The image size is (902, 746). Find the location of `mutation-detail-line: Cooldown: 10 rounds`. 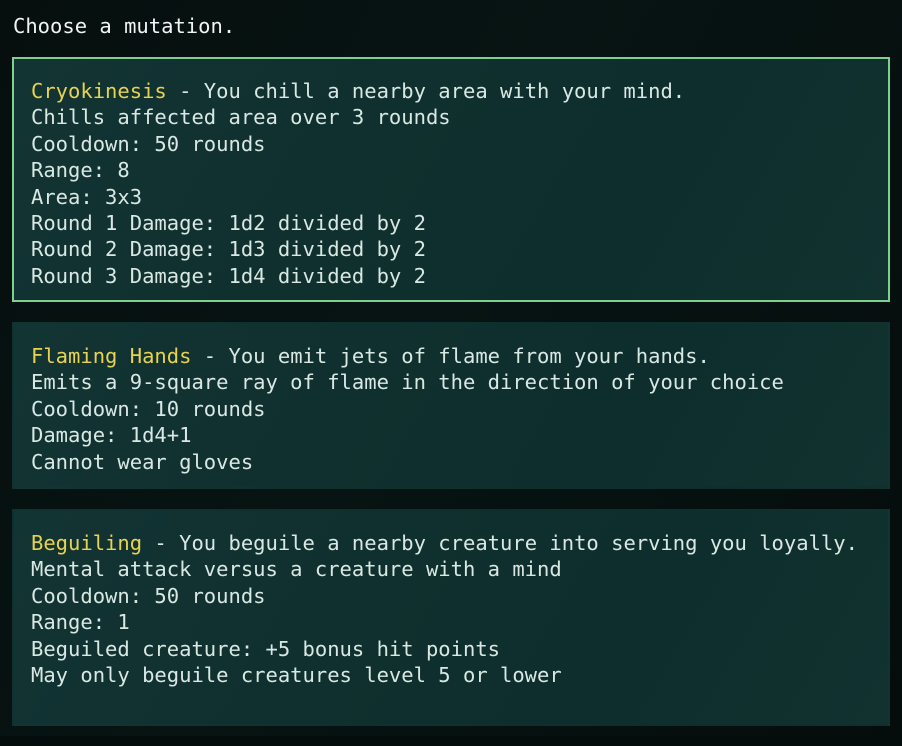

mutation-detail-line: Cooldown: 10 rounds is located at coordinates (148, 408).